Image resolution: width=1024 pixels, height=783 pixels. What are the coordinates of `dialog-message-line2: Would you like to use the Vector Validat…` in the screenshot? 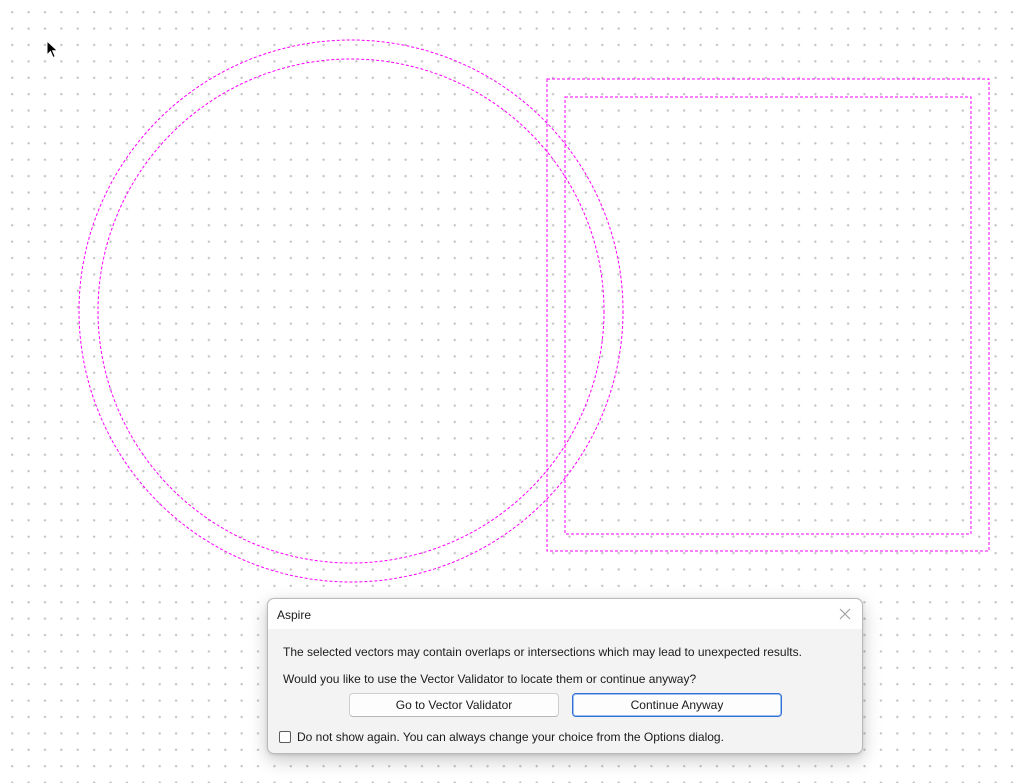 It's located at (490, 679).